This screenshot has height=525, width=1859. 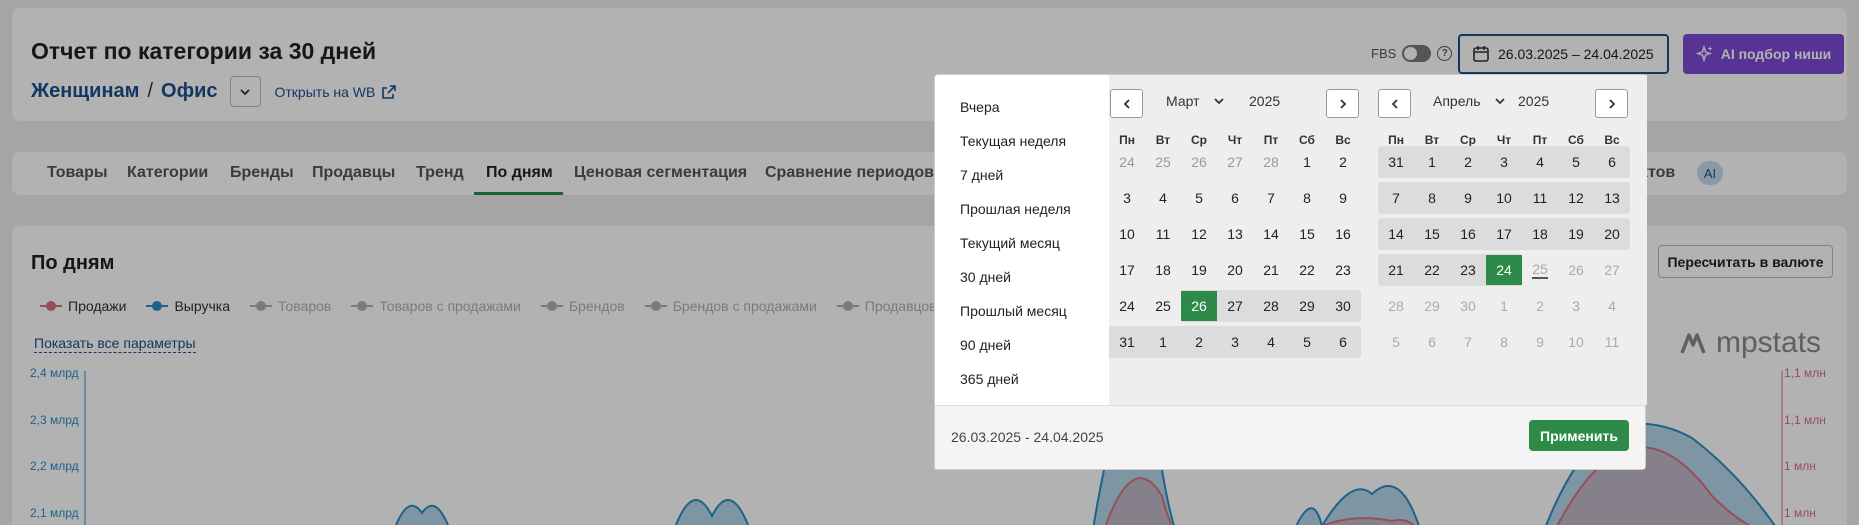 What do you see at coordinates (985, 345) in the screenshot?
I see `preset-90-days: 90 дней` at bounding box center [985, 345].